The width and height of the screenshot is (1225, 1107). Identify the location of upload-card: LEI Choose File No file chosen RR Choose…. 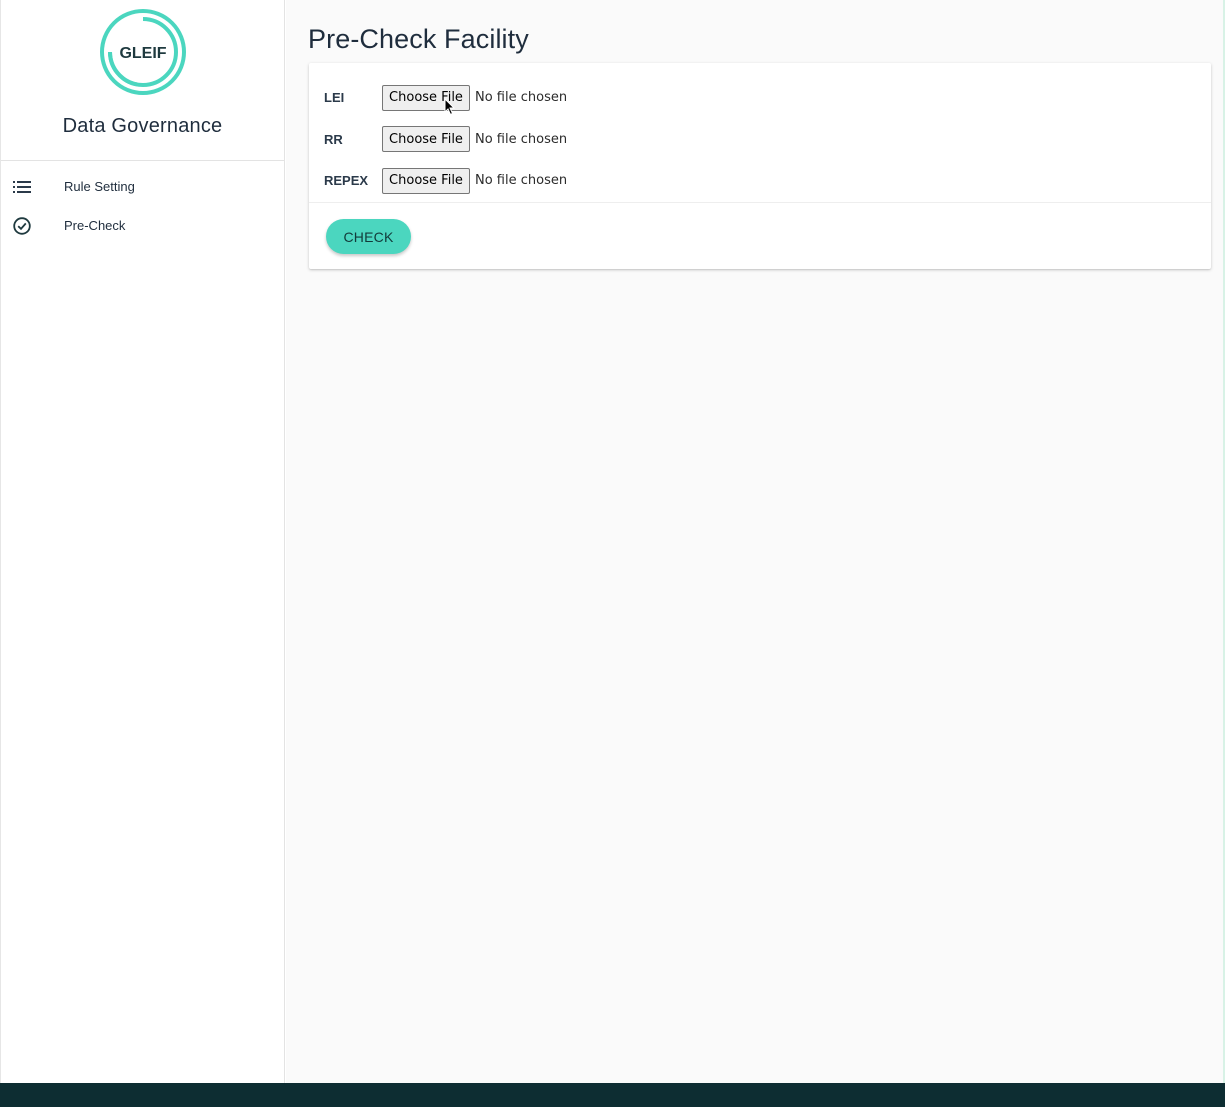
(760, 166).